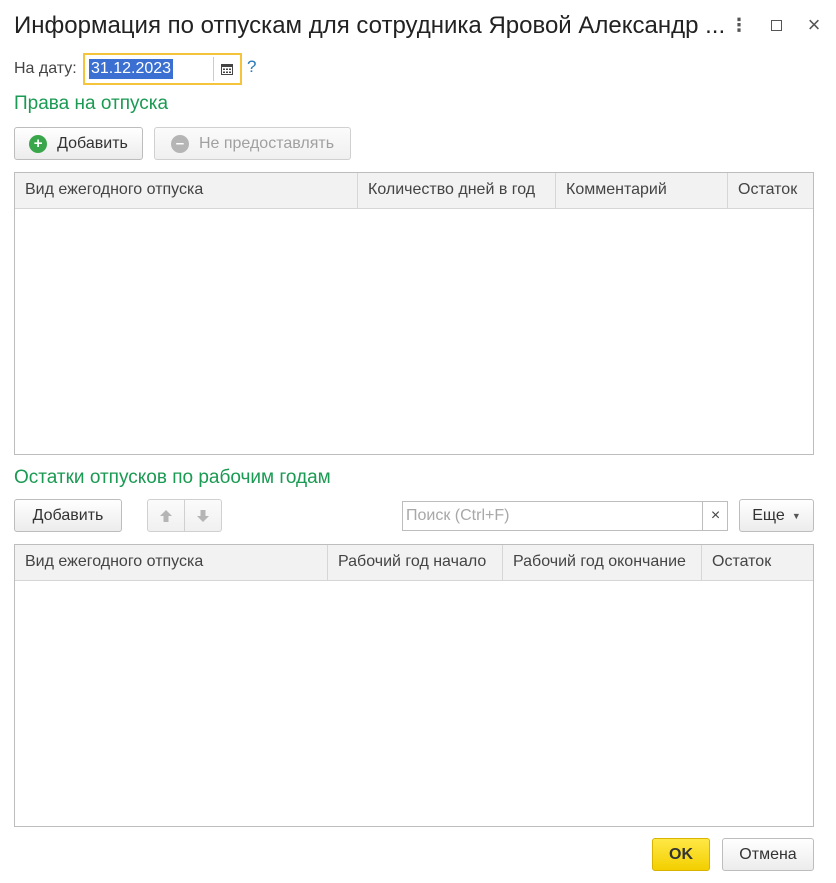  Describe the element at coordinates (642, 190) in the screenshot. I see `column-header: Комментарий` at that location.